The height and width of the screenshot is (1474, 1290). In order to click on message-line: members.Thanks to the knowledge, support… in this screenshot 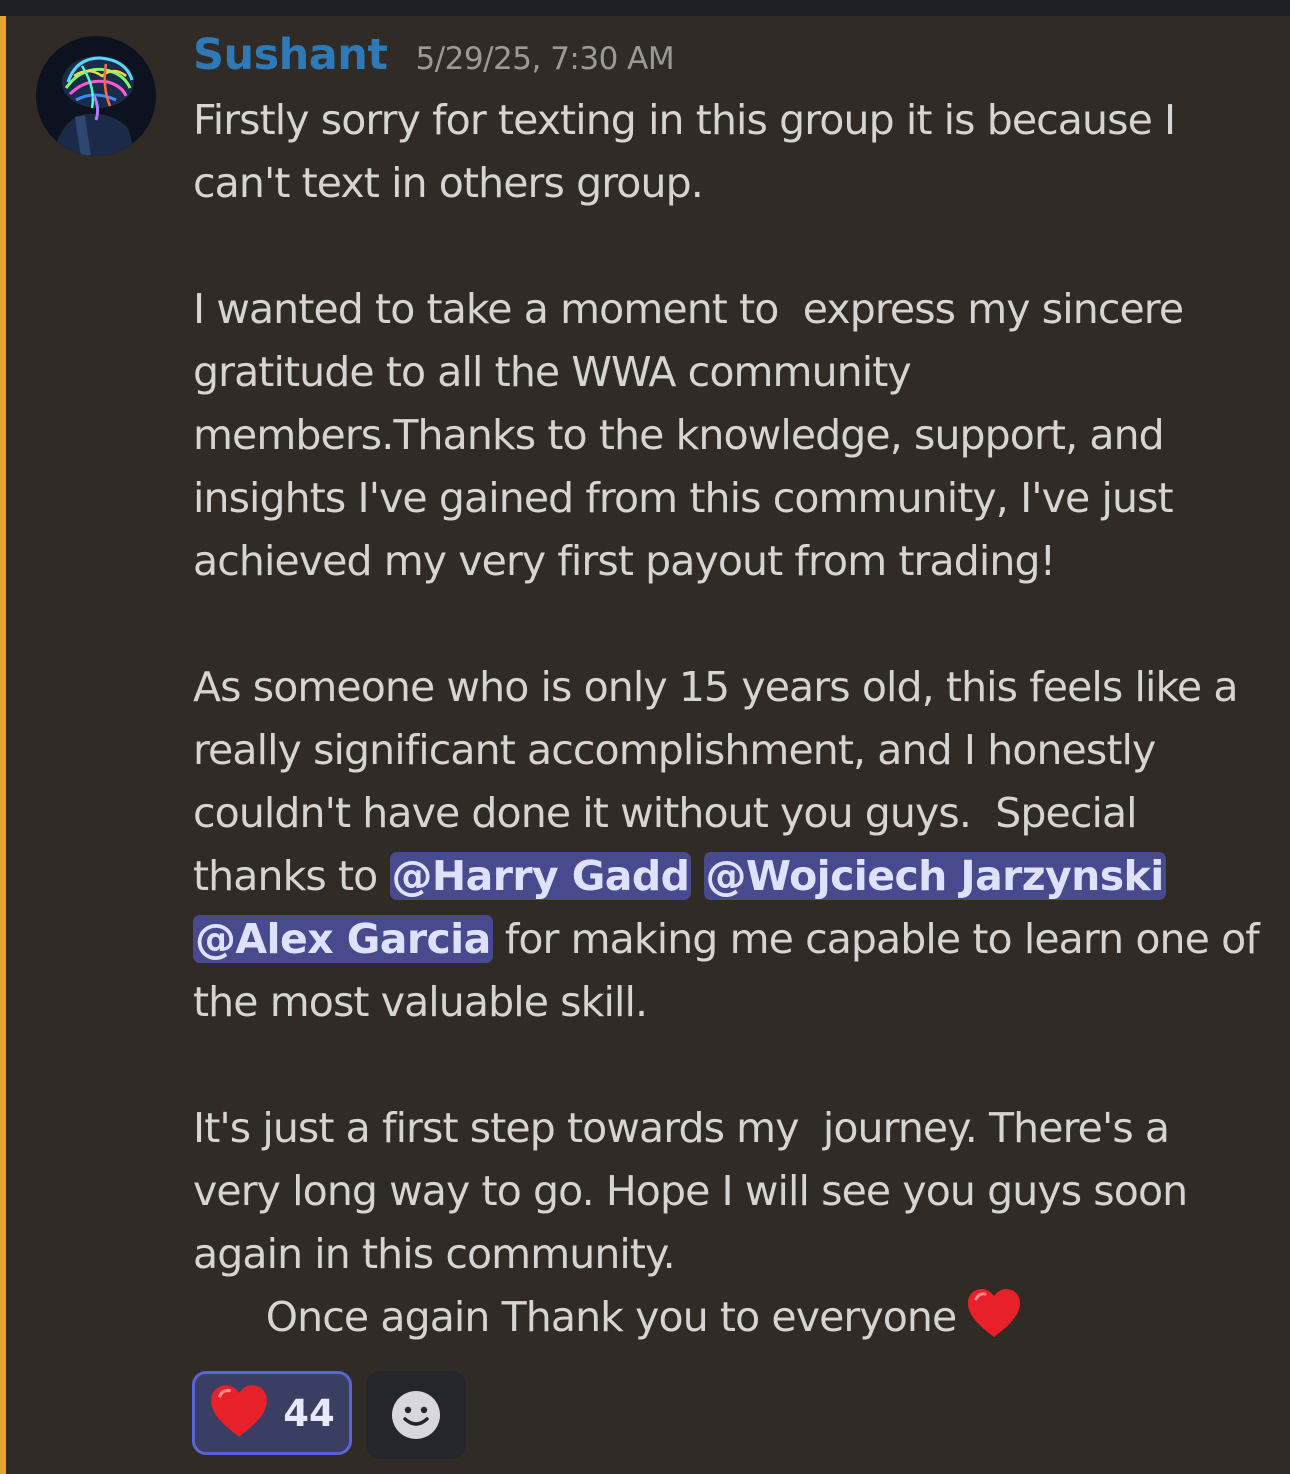, I will do `click(679, 435)`.